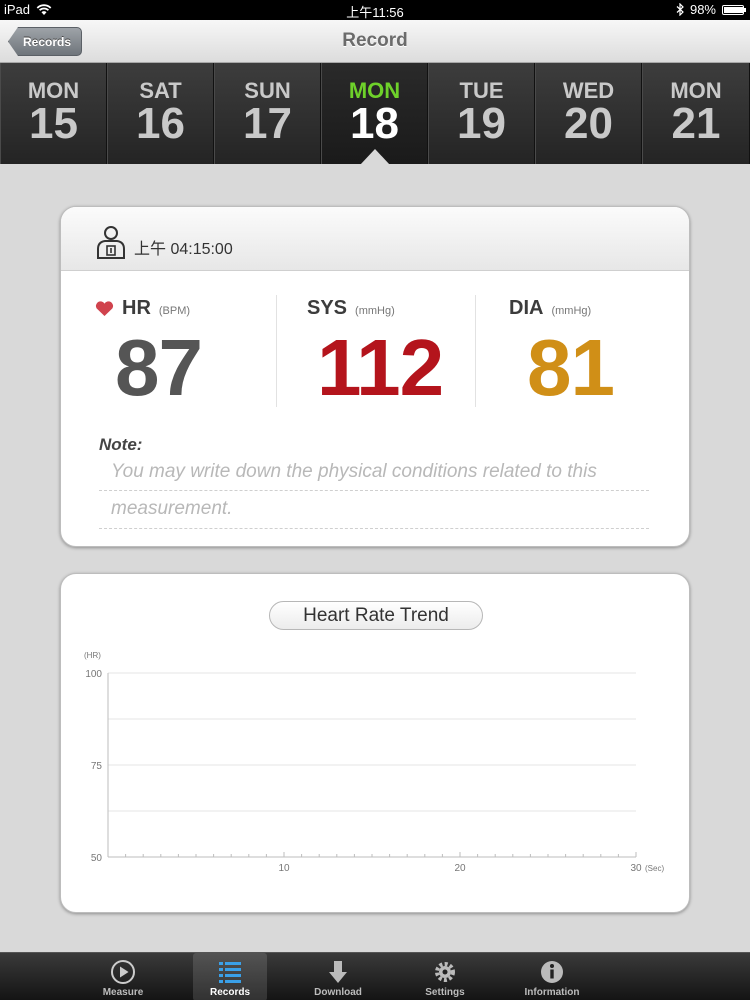  What do you see at coordinates (327, 308) in the screenshot?
I see `sys-label: SYS` at bounding box center [327, 308].